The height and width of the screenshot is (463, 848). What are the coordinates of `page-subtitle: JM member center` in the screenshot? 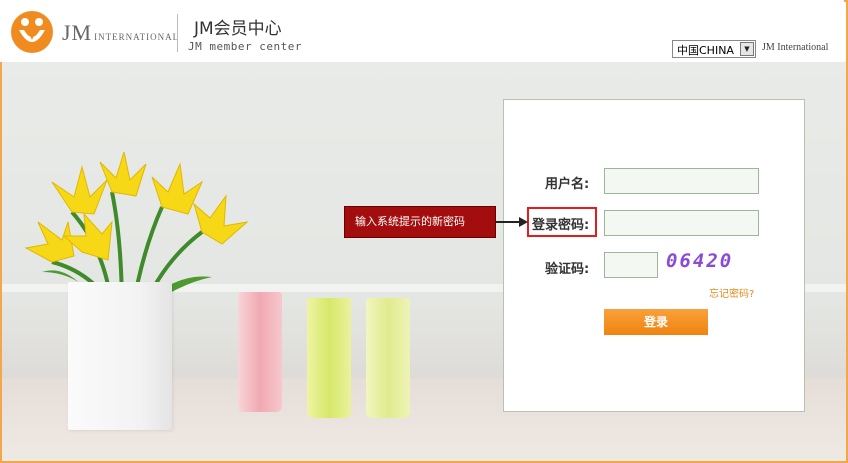 It's located at (245, 46).